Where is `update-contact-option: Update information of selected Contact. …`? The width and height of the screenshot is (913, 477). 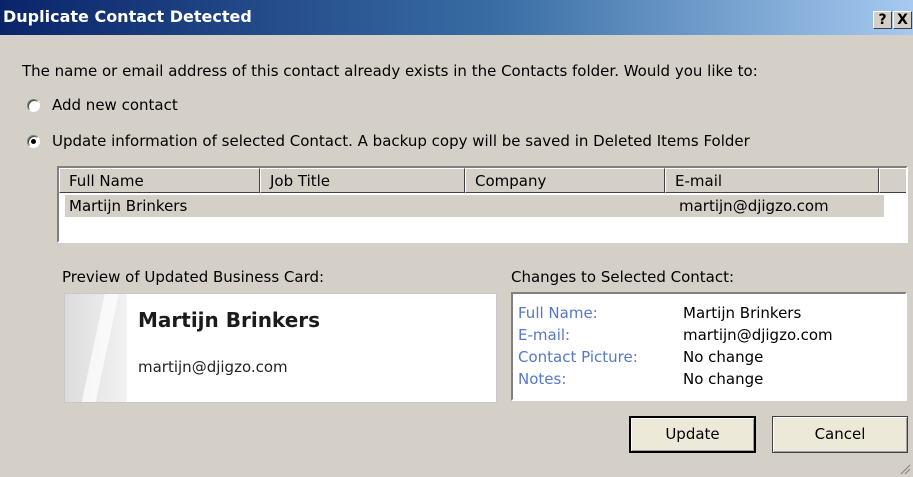 update-contact-option: Update information of selected Contact. … is located at coordinates (388, 141).